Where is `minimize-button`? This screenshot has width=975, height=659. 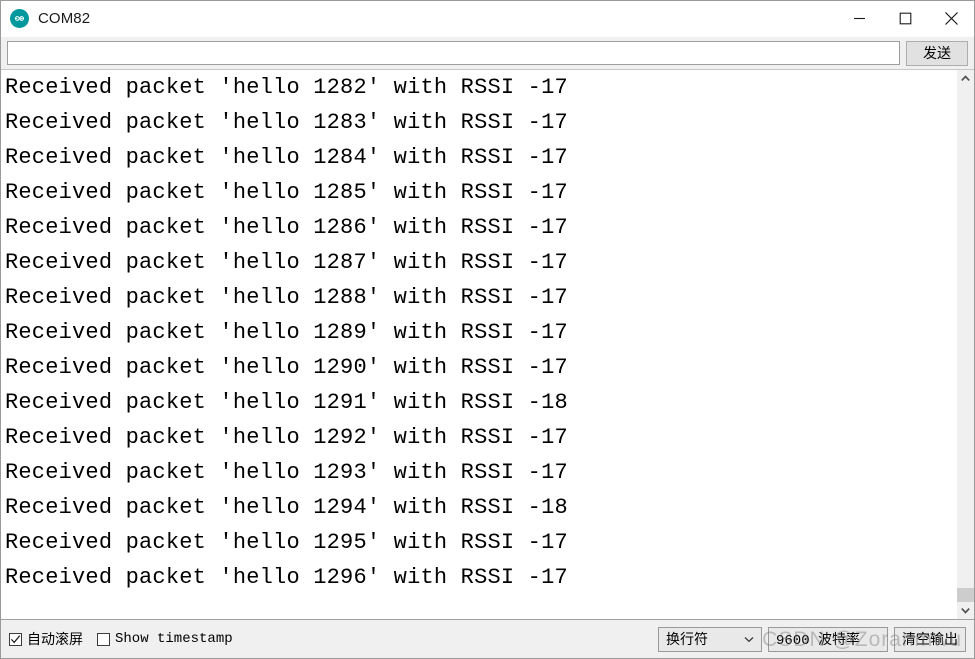
minimize-button is located at coordinates (859, 18).